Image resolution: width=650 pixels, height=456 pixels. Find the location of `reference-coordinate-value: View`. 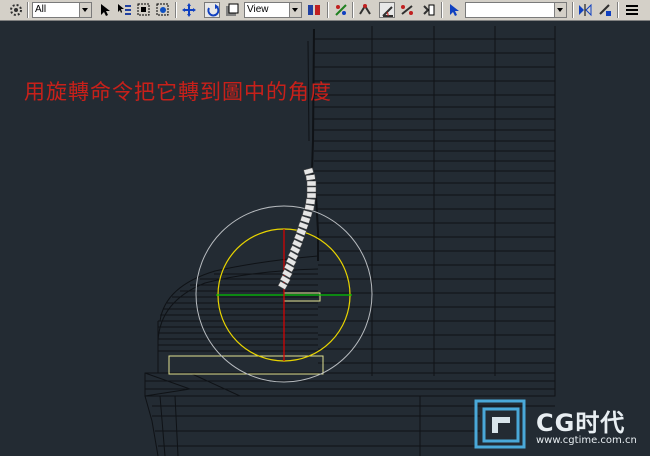

reference-coordinate-value: View is located at coordinates (258, 9).